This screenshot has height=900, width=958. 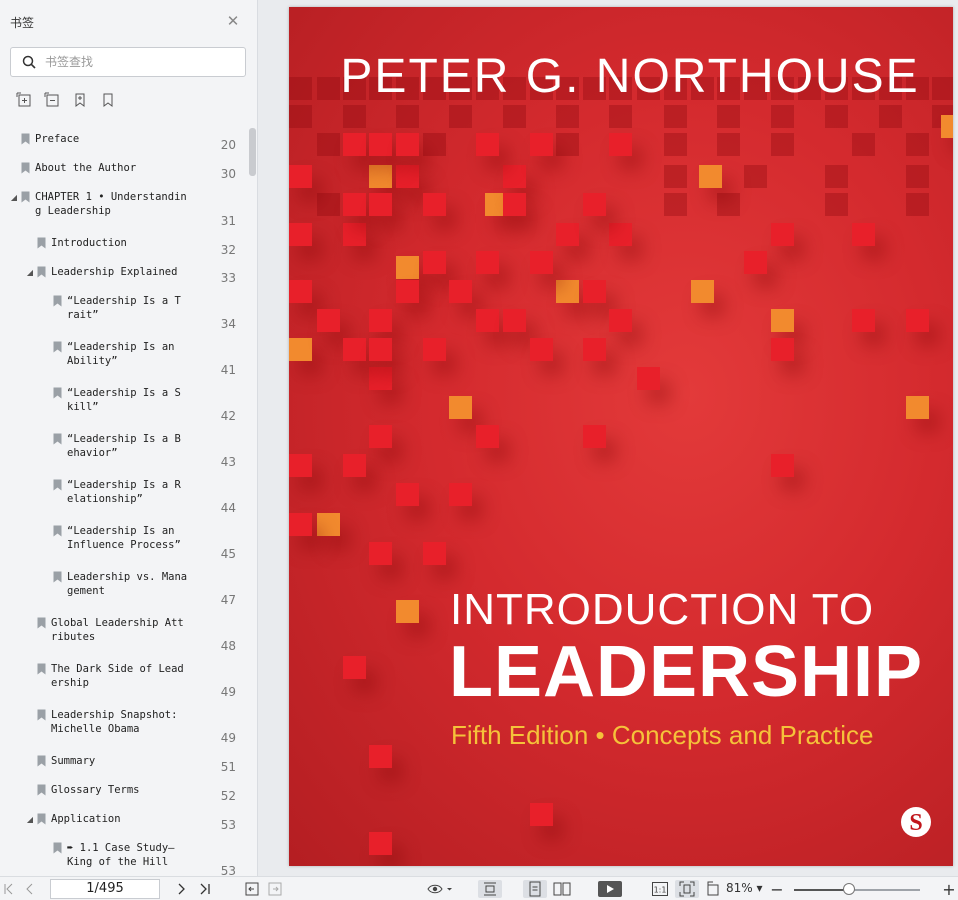 I want to click on single-page-icon, so click(x=535, y=889).